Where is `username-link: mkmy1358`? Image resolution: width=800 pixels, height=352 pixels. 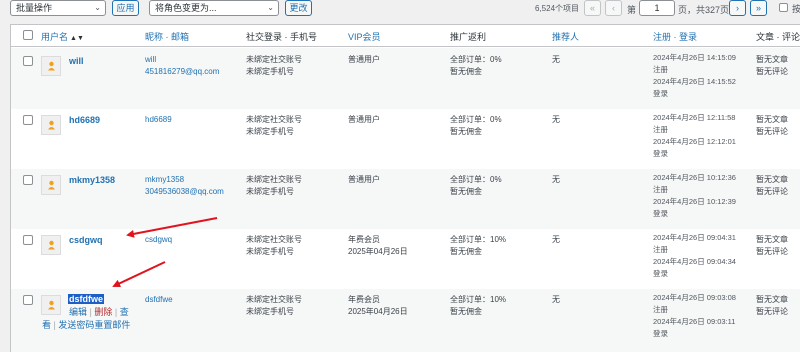
username-link: mkmy1358 is located at coordinates (92, 180).